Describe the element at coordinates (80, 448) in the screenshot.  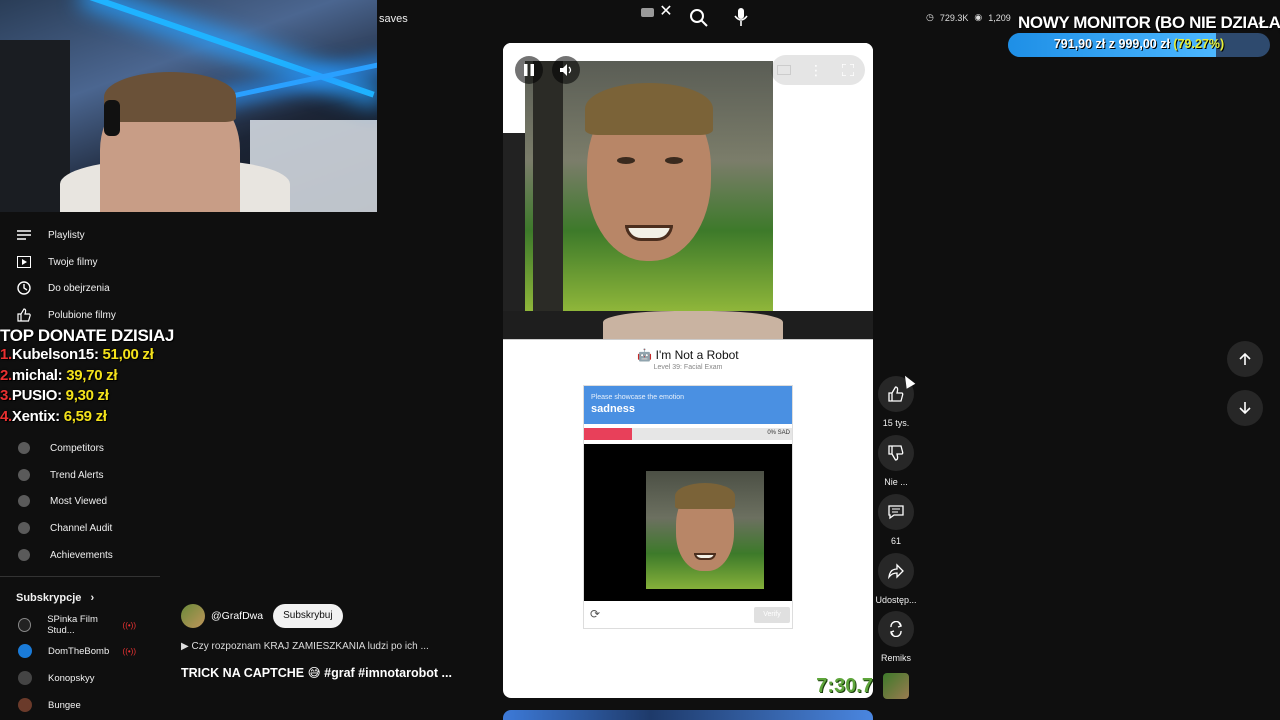
I see `sidebar-item-competitors: Competitors` at that location.